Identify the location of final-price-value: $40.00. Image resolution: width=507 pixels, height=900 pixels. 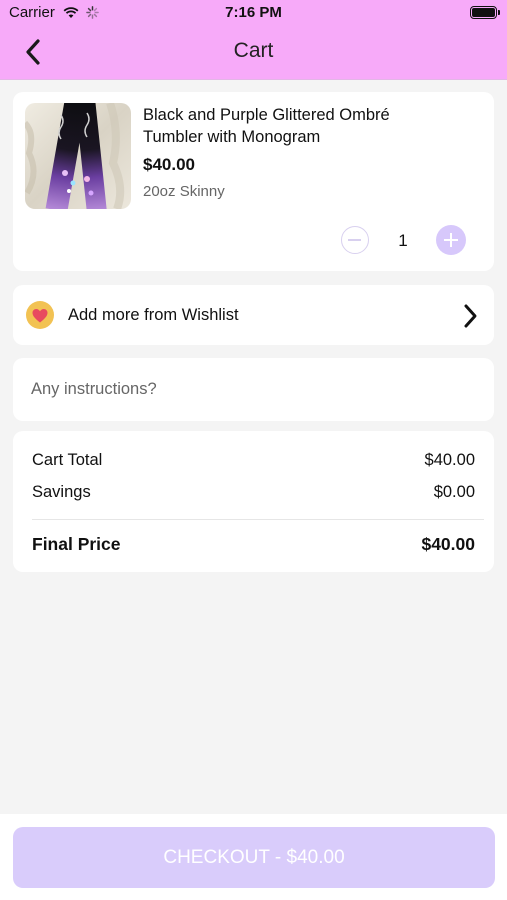
(448, 544).